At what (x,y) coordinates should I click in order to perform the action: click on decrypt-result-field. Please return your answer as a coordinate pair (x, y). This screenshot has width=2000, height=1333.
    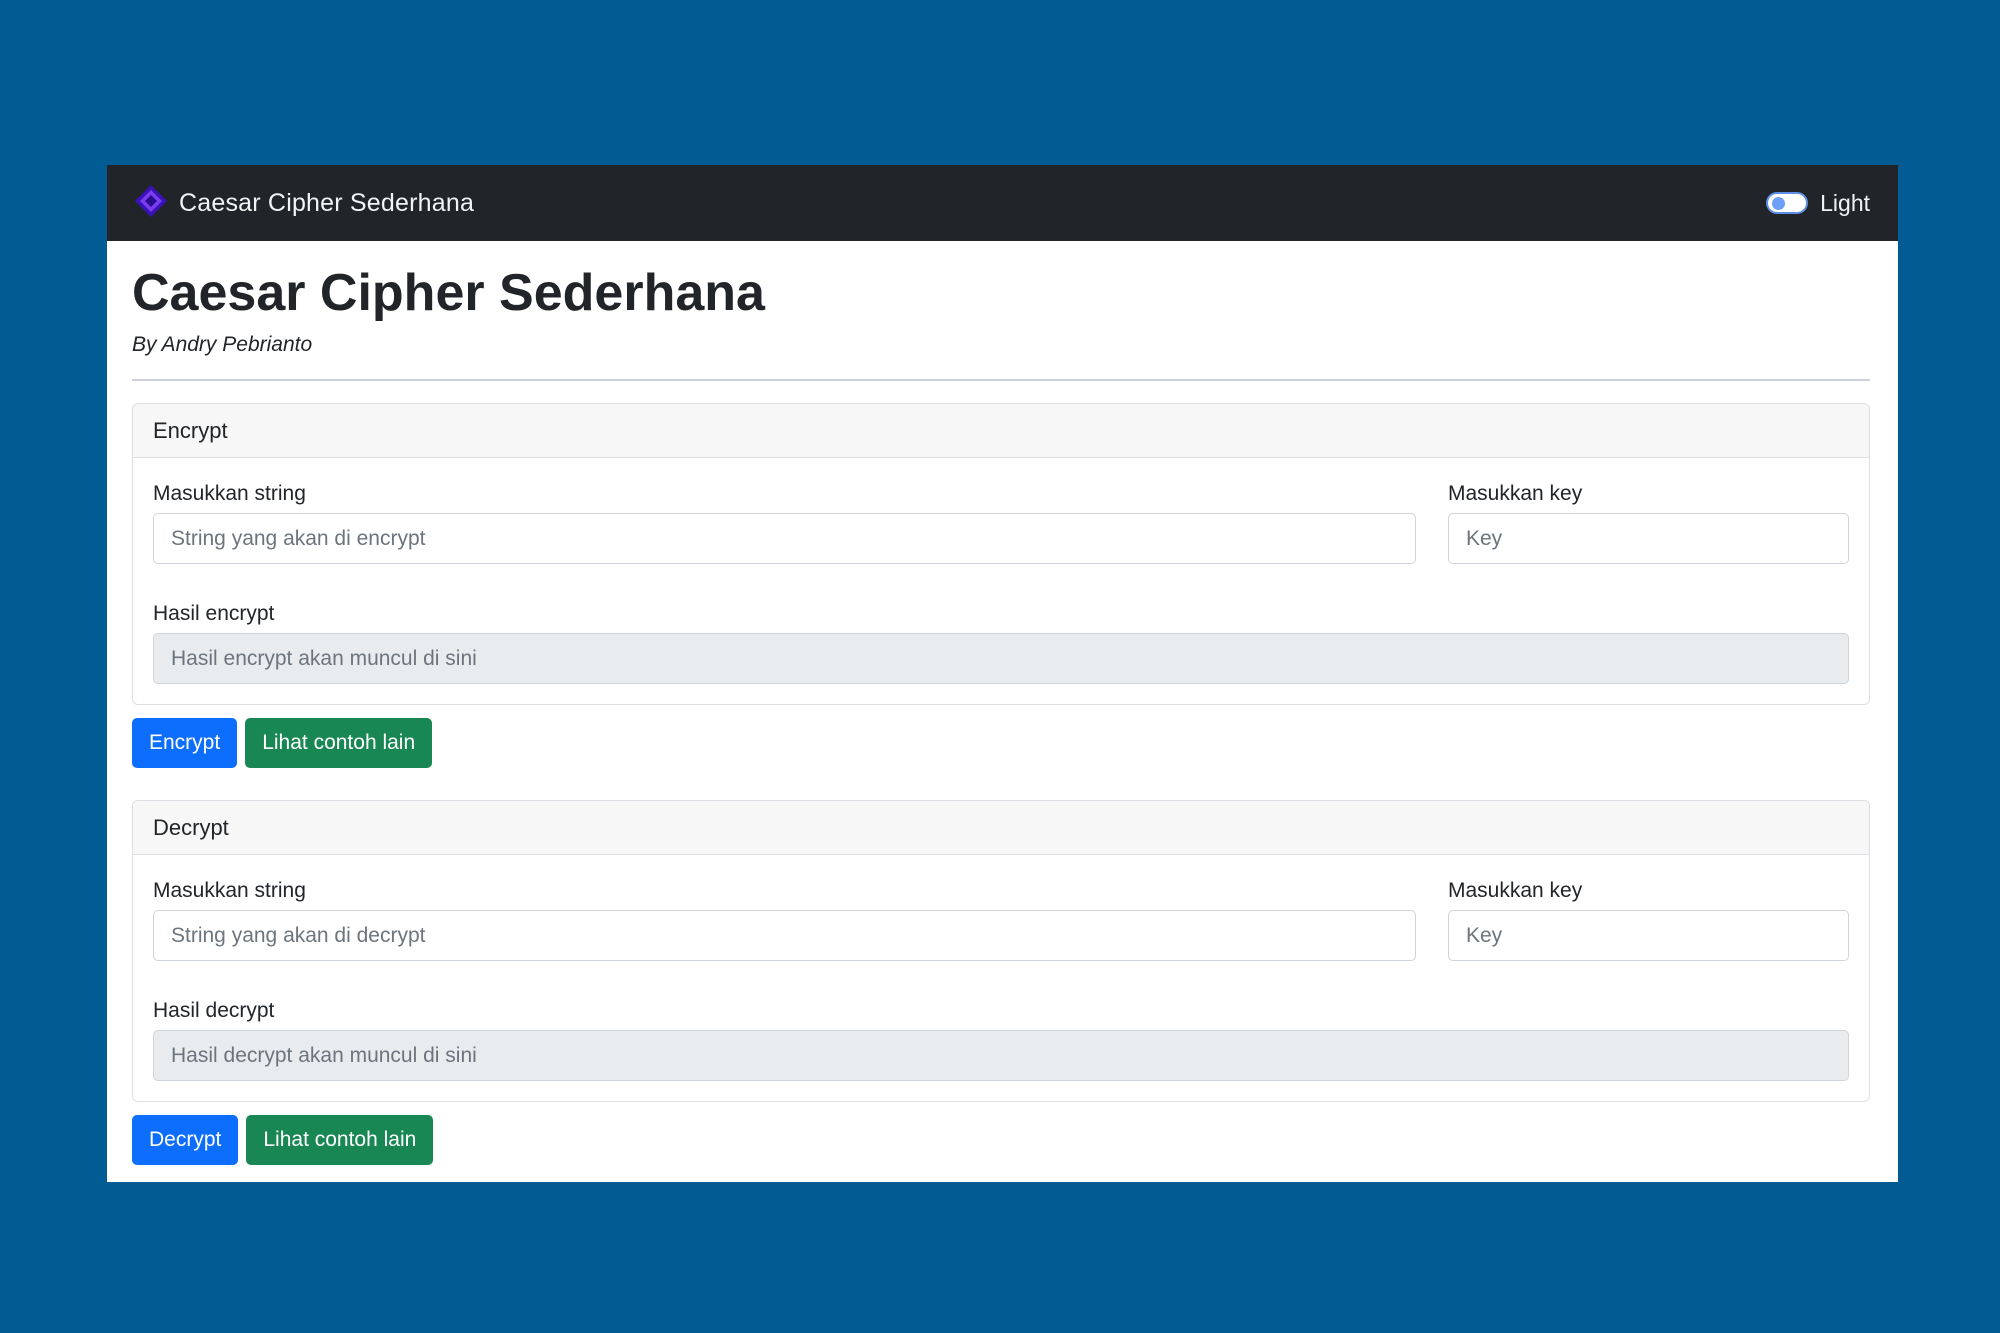
    Looking at the image, I should click on (1001, 1055).